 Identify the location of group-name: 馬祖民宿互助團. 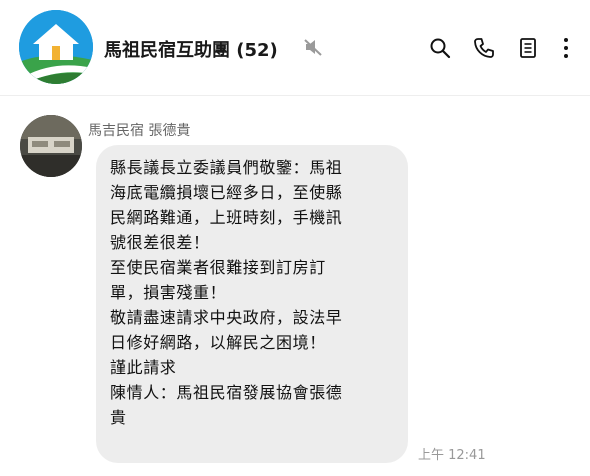
(167, 50).